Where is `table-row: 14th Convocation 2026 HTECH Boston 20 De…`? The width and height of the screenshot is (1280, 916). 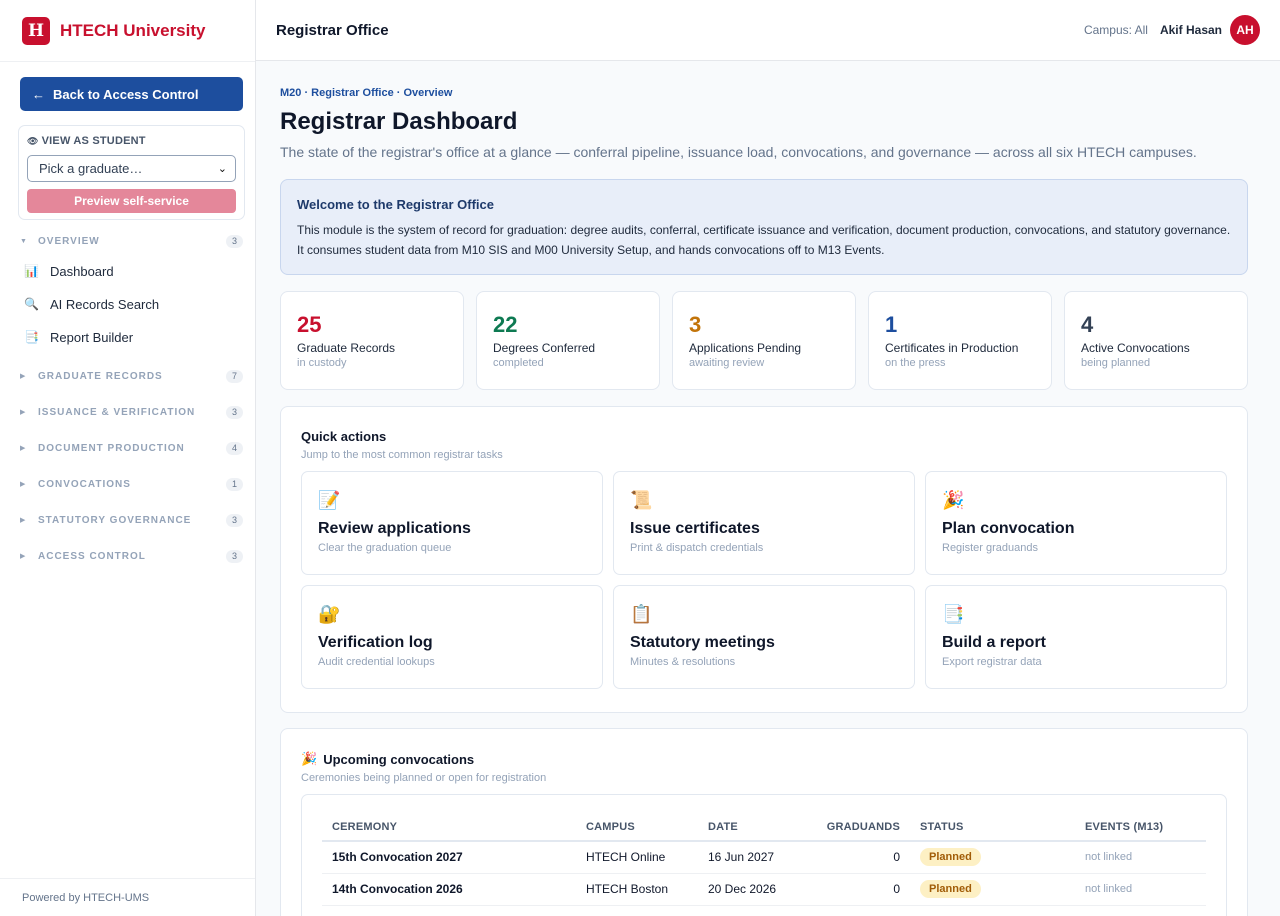 table-row: 14th Convocation 2026 HTECH Boston 20 De… is located at coordinates (764, 889).